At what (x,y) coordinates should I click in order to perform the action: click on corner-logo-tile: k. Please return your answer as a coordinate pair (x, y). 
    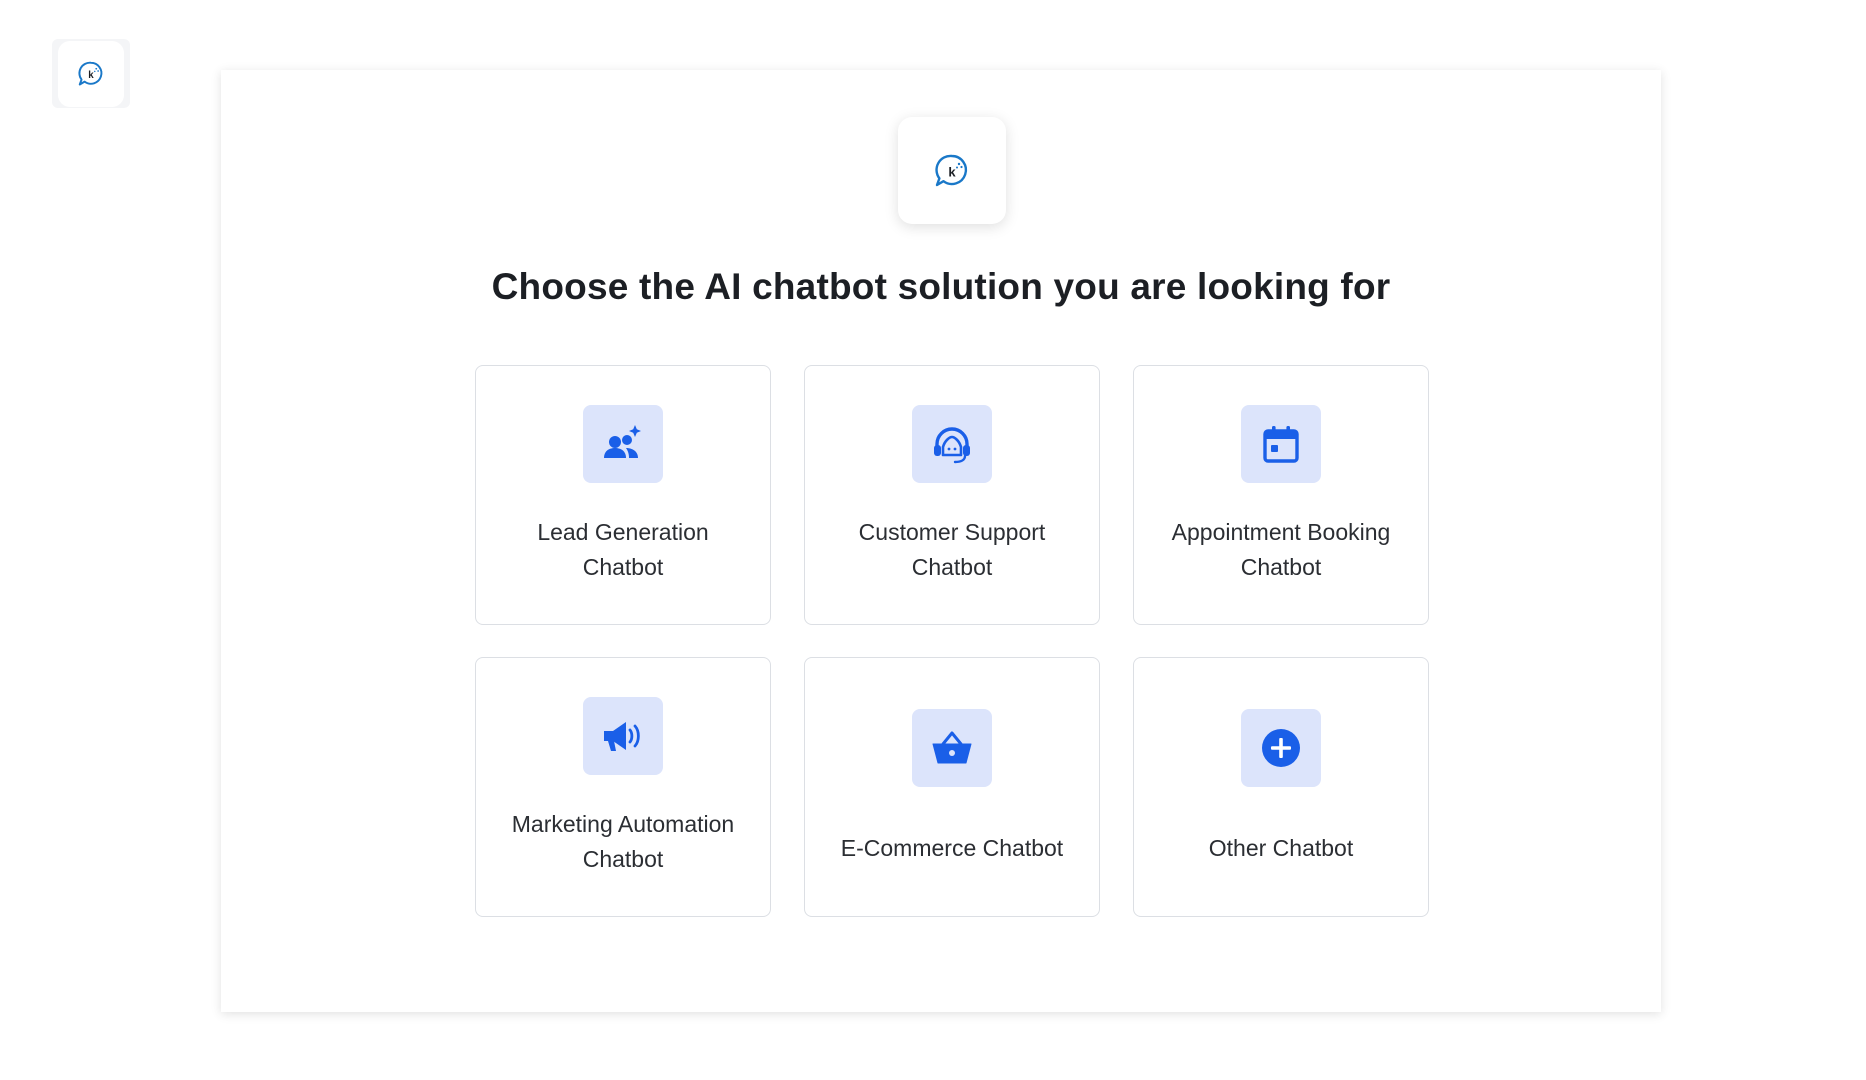
    Looking at the image, I should click on (91, 73).